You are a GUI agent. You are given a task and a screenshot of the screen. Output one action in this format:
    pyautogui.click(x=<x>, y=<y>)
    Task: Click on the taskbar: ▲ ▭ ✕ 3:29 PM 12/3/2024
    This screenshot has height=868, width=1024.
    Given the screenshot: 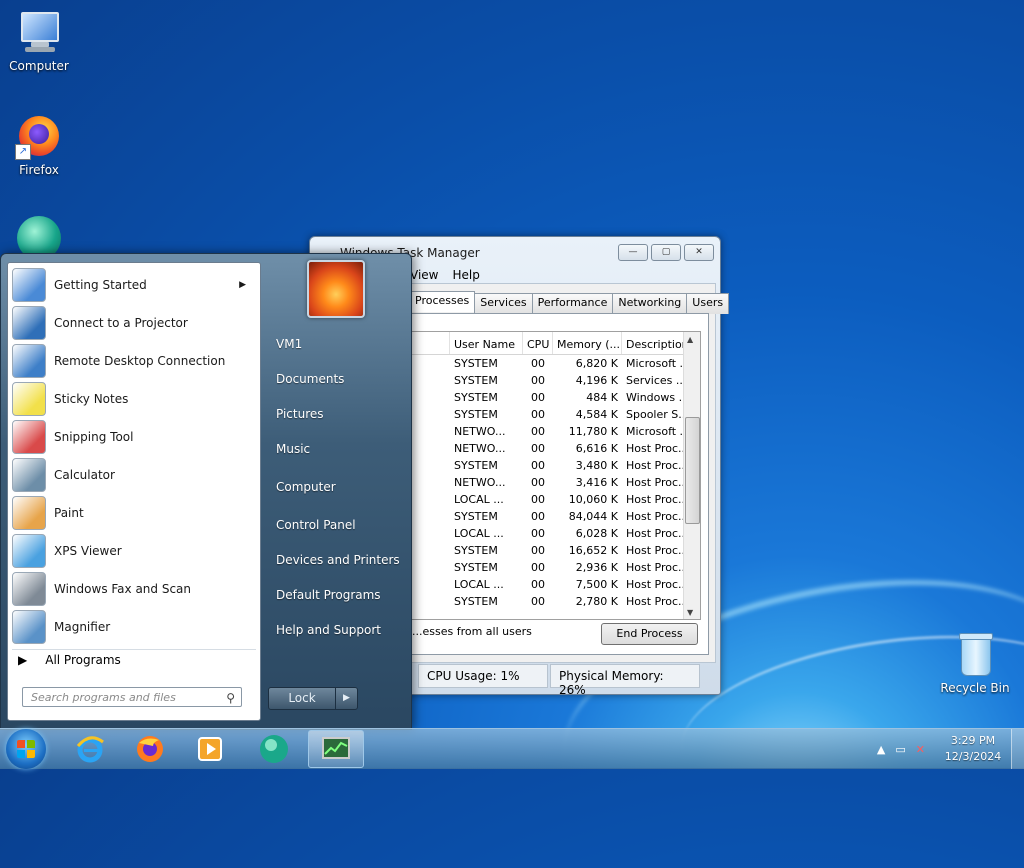 What is the action you would take?
    pyautogui.click(x=512, y=748)
    